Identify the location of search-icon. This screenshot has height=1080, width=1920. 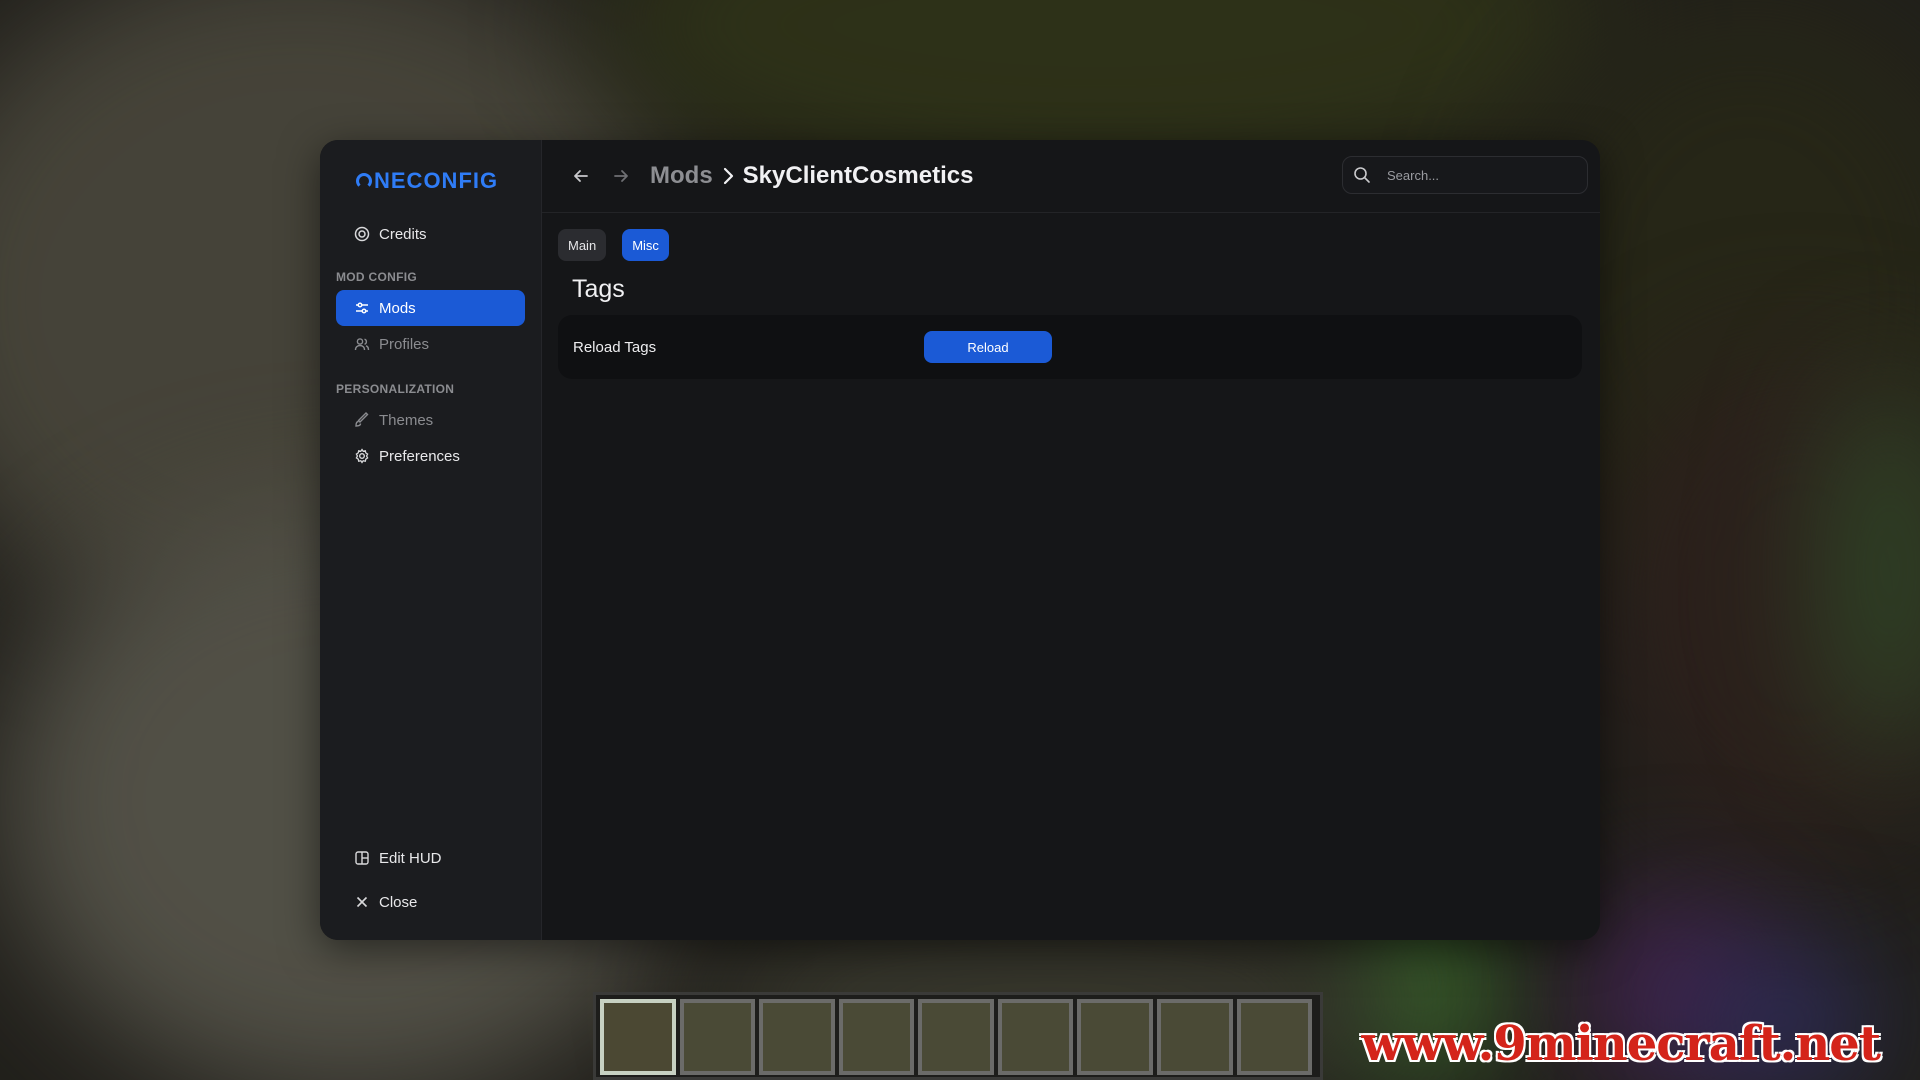
(1362, 175).